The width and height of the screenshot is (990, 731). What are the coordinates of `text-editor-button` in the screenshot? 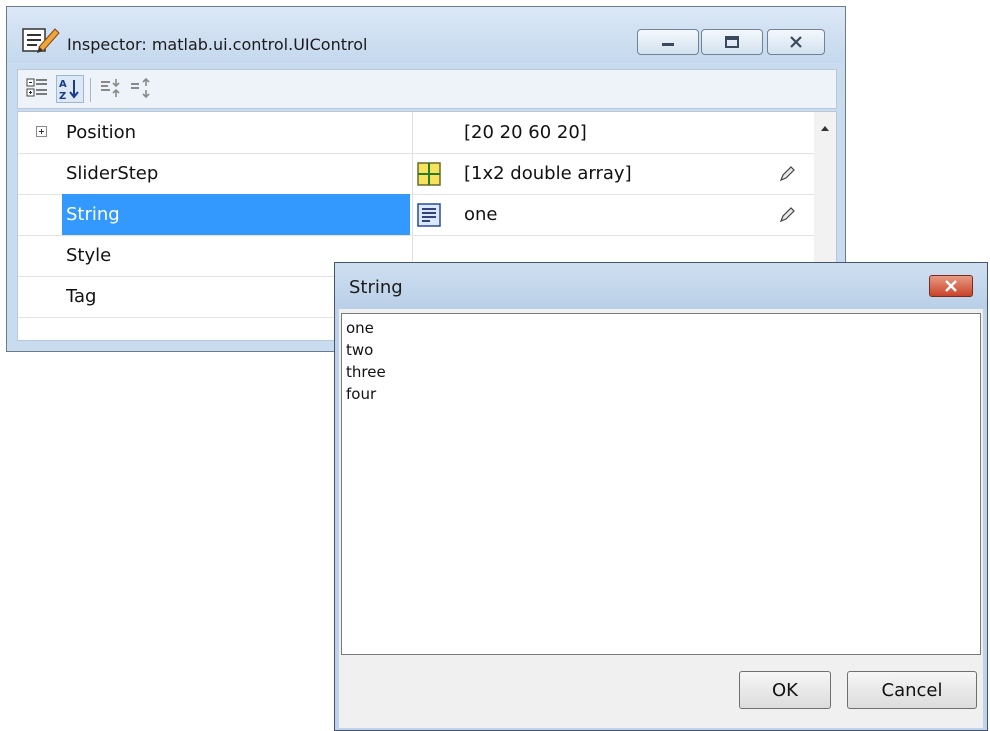 It's located at (429, 215).